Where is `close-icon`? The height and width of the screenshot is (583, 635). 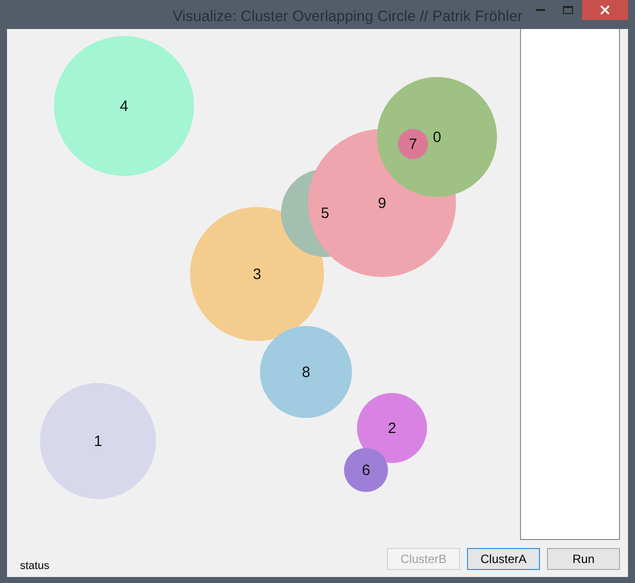
close-icon is located at coordinates (605, 10).